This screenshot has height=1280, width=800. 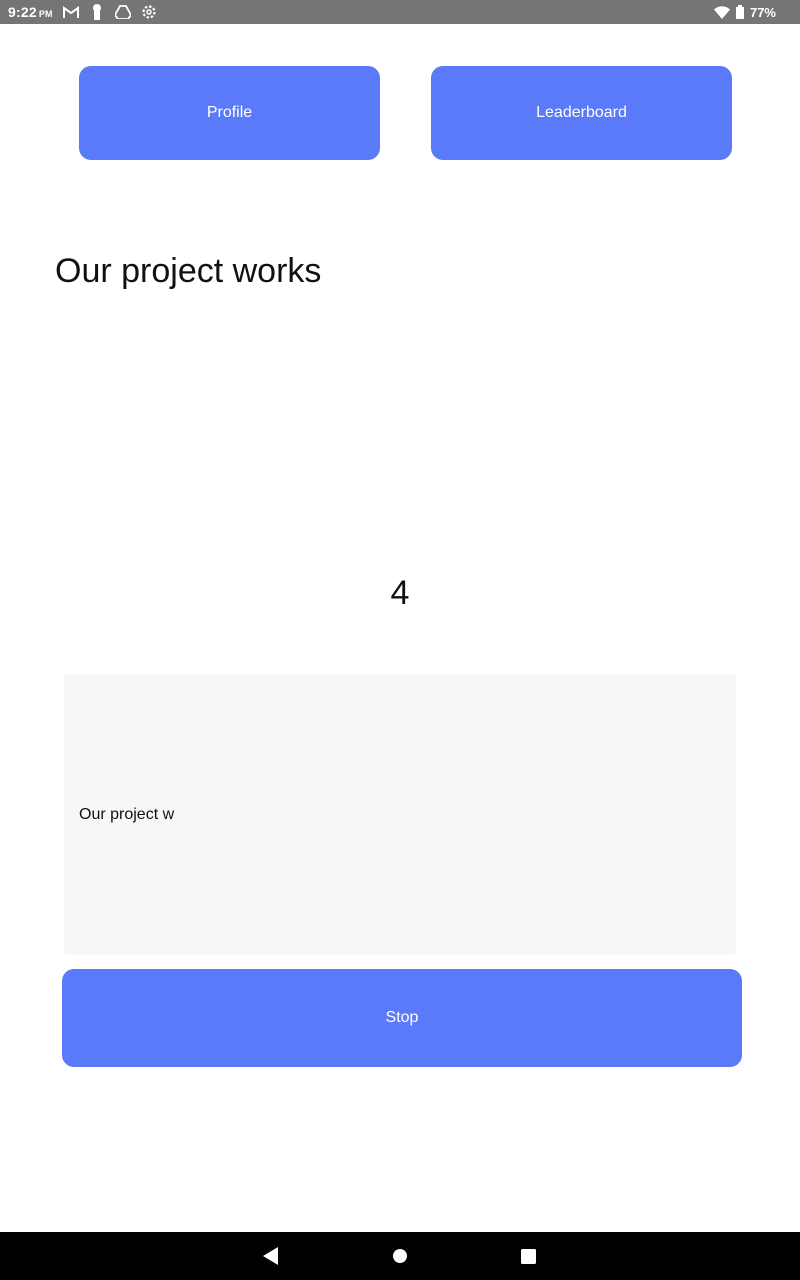 What do you see at coordinates (149, 12) in the screenshot?
I see `settings-icon` at bounding box center [149, 12].